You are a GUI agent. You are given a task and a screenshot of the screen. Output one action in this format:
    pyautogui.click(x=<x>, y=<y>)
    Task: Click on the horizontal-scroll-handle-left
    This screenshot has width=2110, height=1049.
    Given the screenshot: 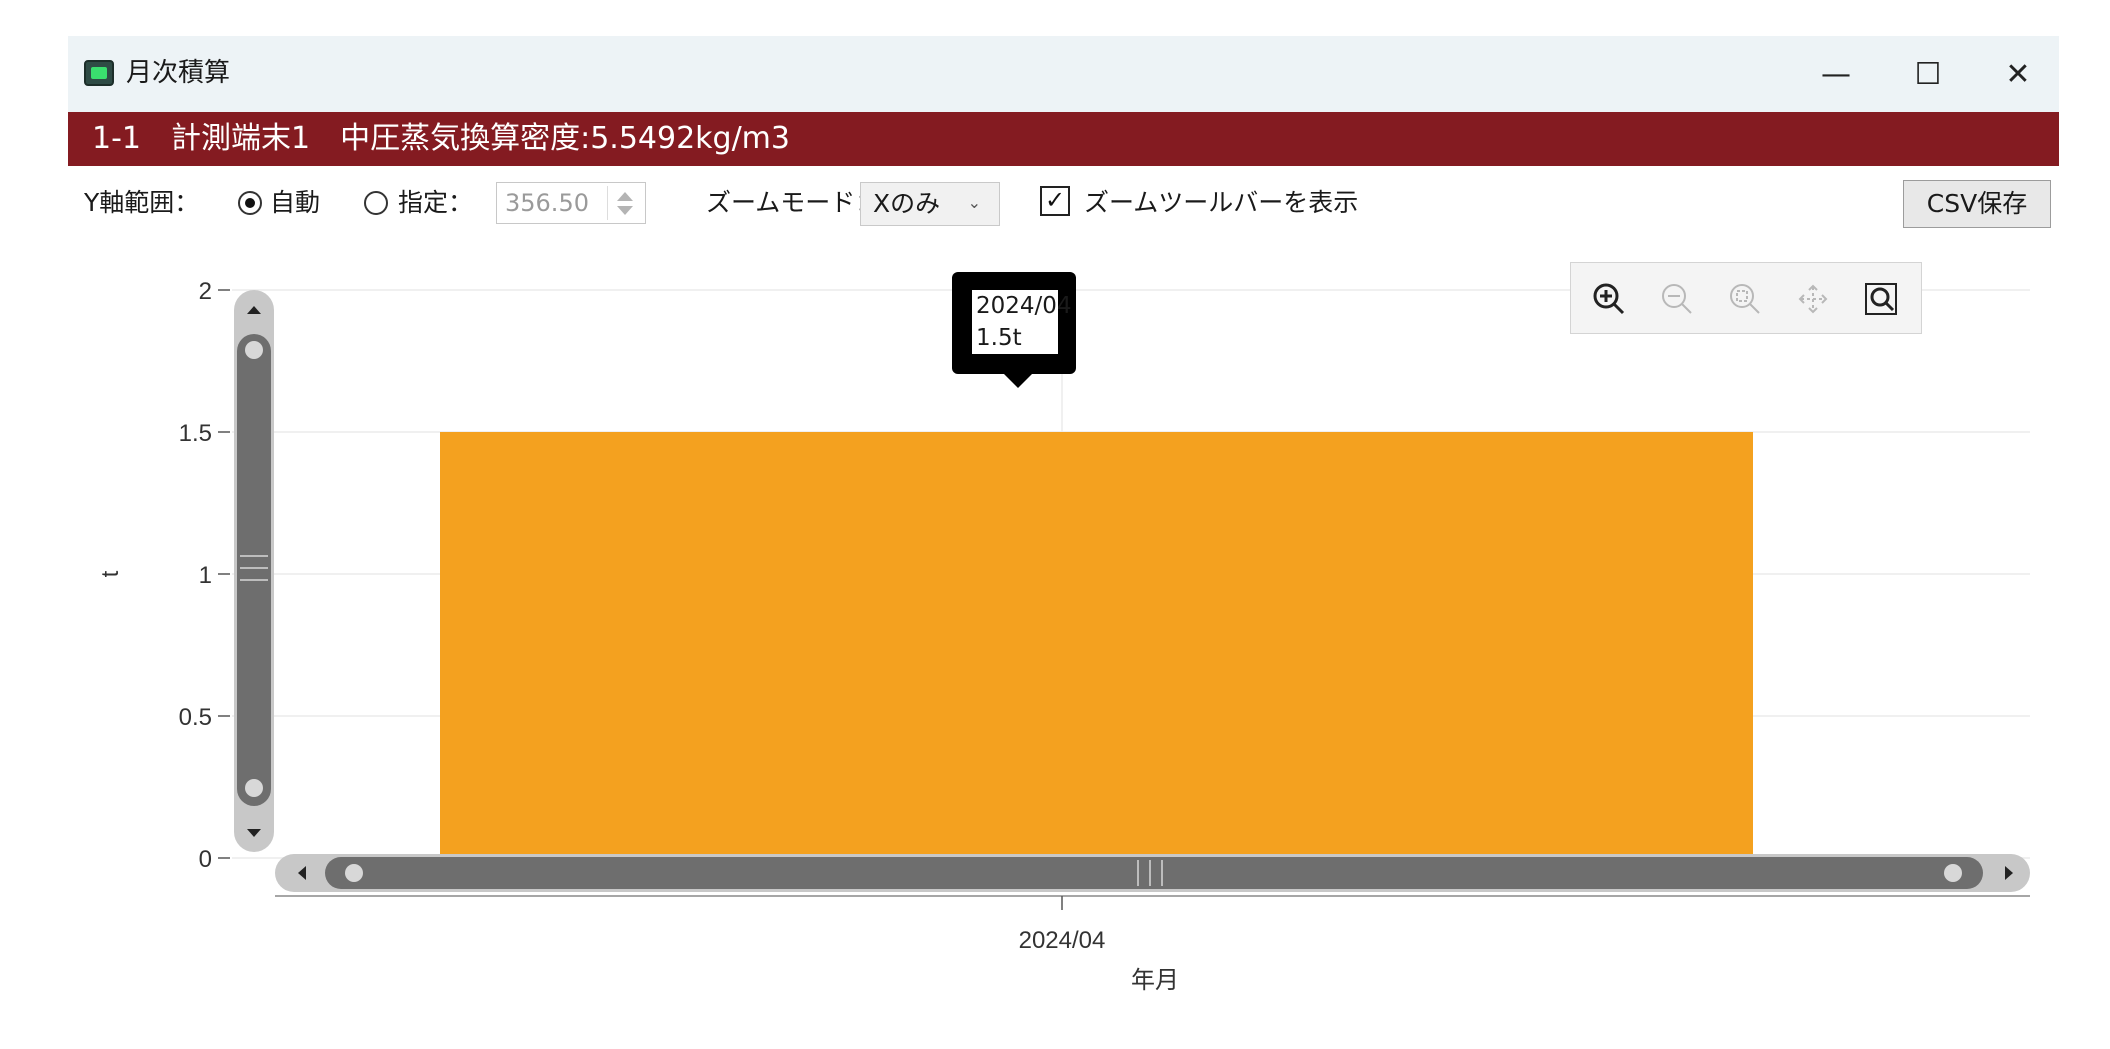 What is the action you would take?
    pyautogui.click(x=354, y=873)
    